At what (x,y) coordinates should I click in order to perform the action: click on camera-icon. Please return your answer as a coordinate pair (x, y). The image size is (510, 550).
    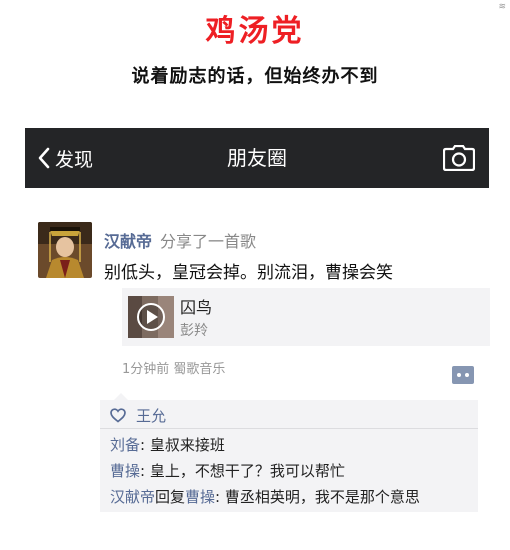
    Looking at the image, I should click on (459, 158).